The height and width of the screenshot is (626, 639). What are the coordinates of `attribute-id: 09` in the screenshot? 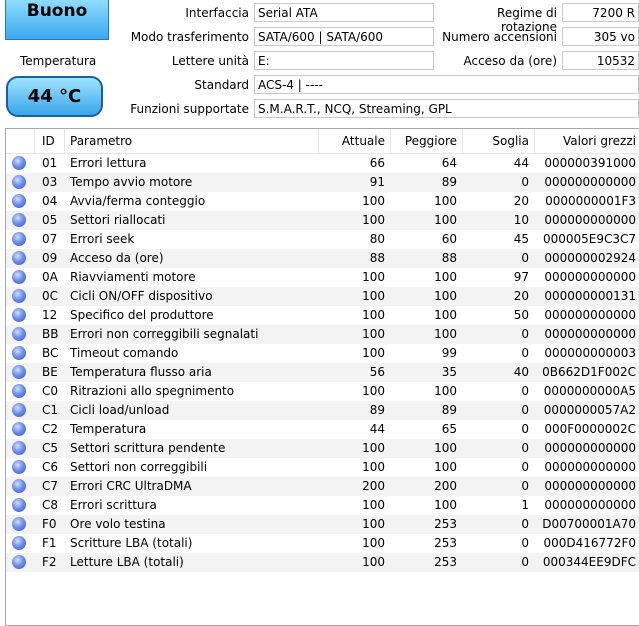 It's located at (50, 258).